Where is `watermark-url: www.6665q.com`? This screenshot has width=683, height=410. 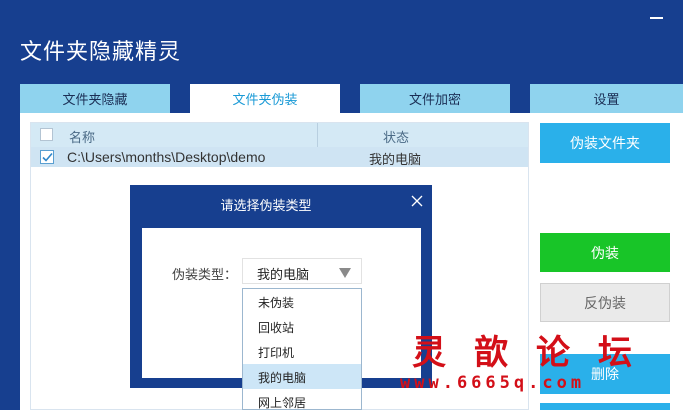
watermark-url: www.6665q.com is located at coordinates (493, 383).